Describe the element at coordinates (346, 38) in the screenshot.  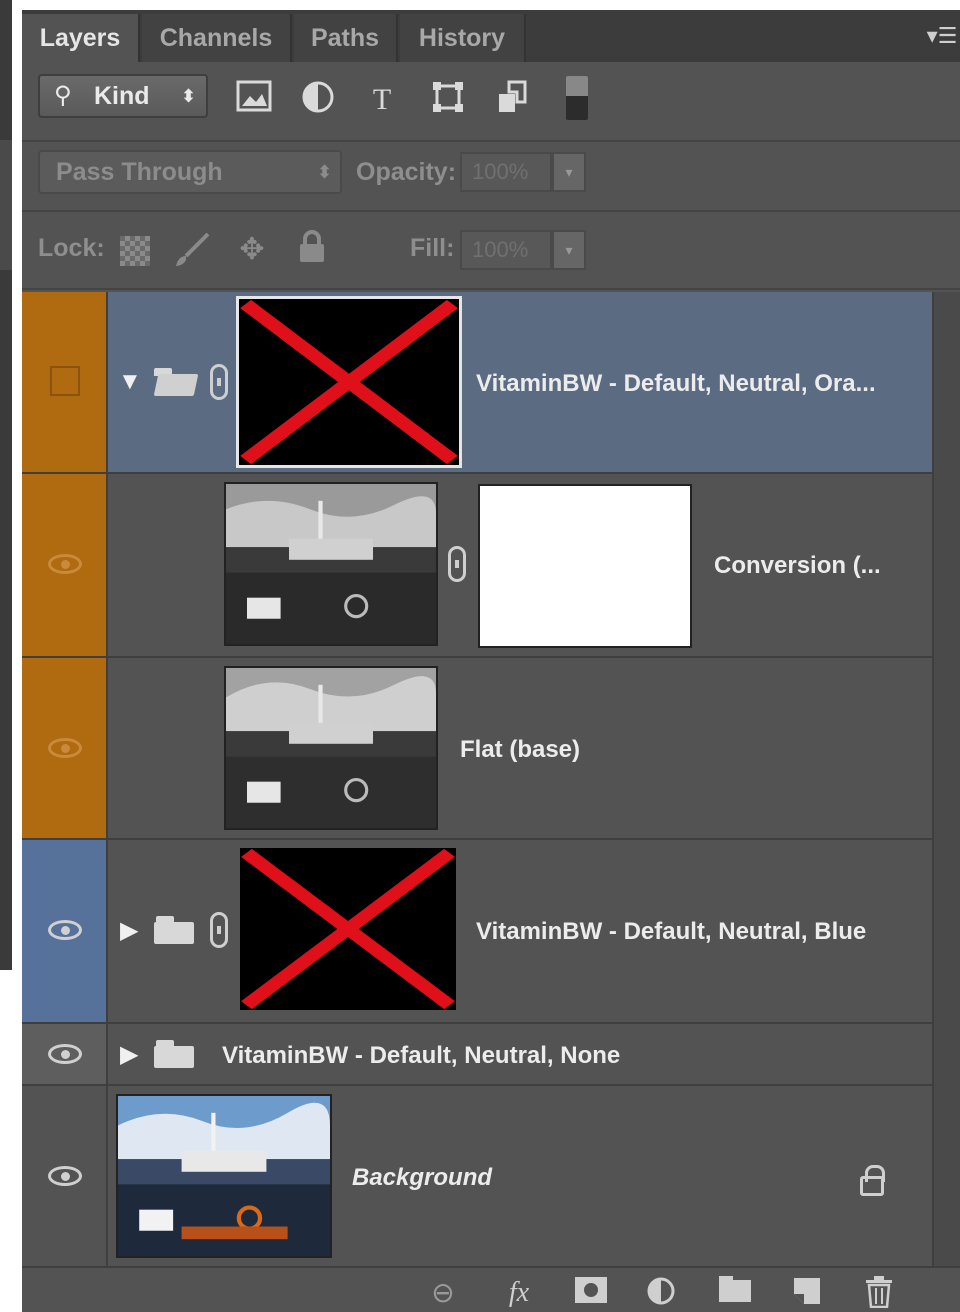
I see `tab-paths: Paths` at that location.